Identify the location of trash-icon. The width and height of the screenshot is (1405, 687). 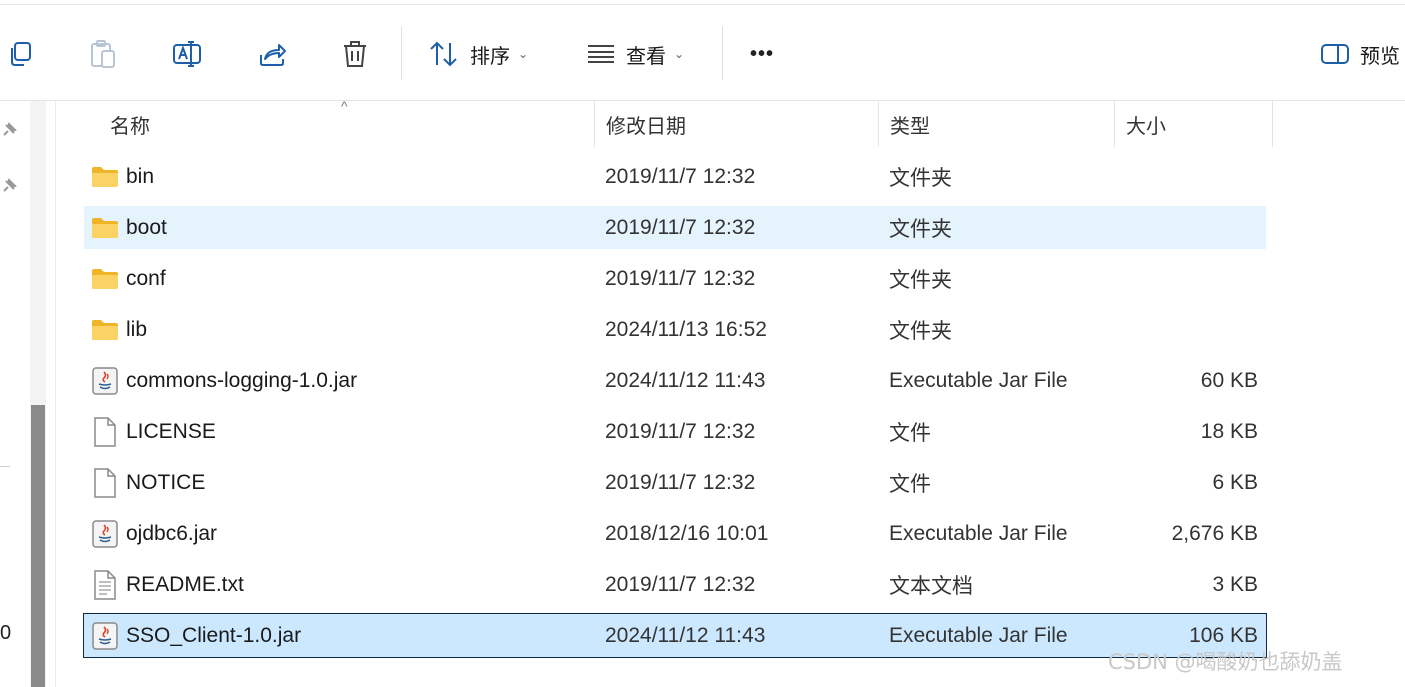
(355, 54).